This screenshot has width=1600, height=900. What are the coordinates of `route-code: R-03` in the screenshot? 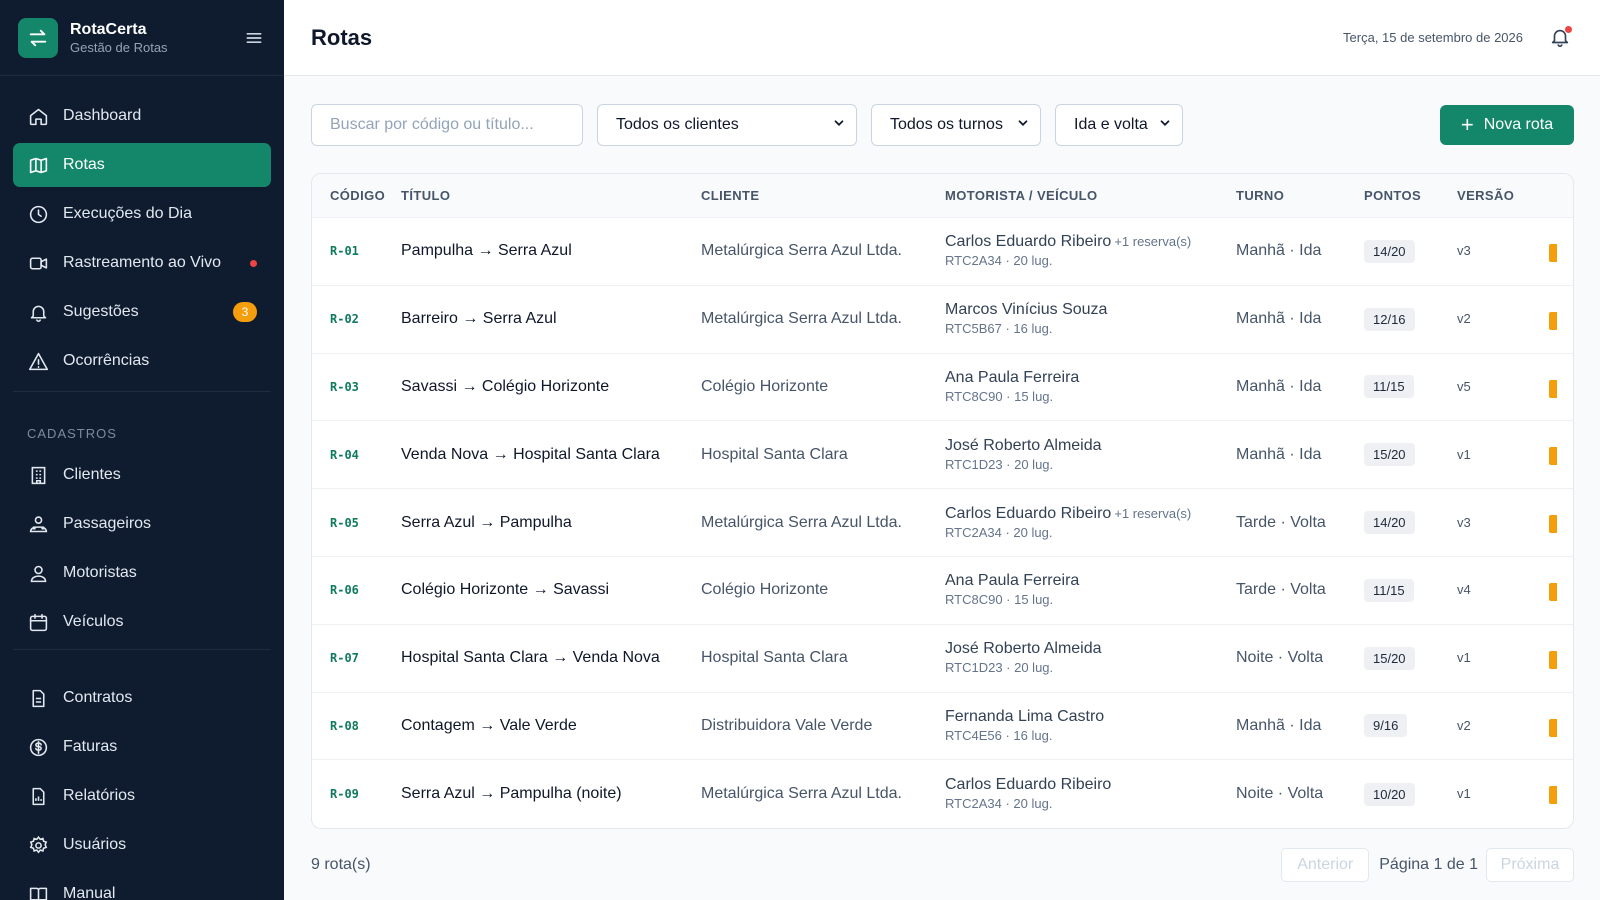 It's located at (344, 387).